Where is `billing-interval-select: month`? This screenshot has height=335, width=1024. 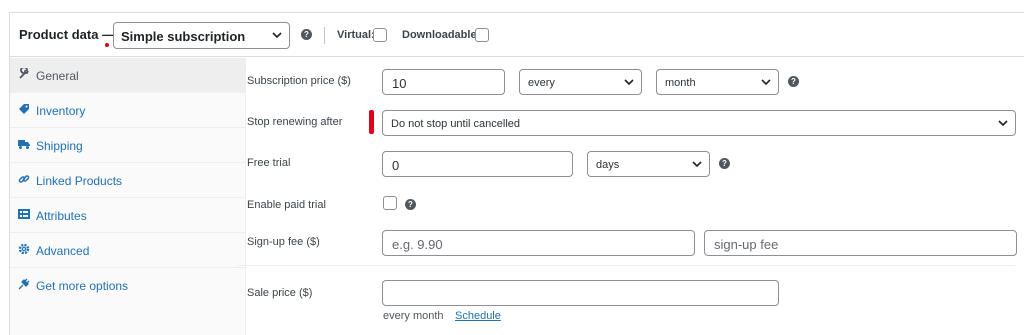 billing-interval-select: month is located at coordinates (717, 82).